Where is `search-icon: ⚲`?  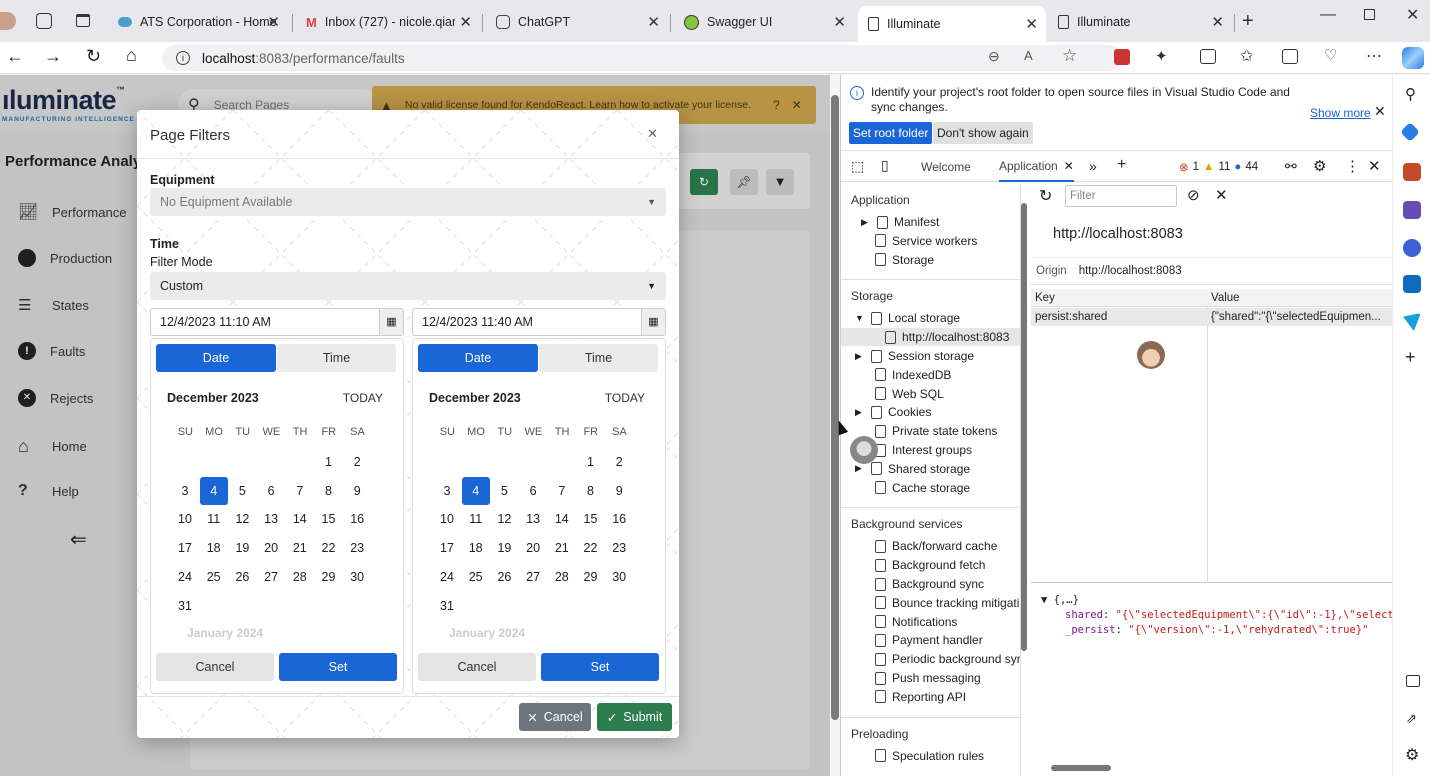 search-icon: ⚲ is located at coordinates (1410, 94).